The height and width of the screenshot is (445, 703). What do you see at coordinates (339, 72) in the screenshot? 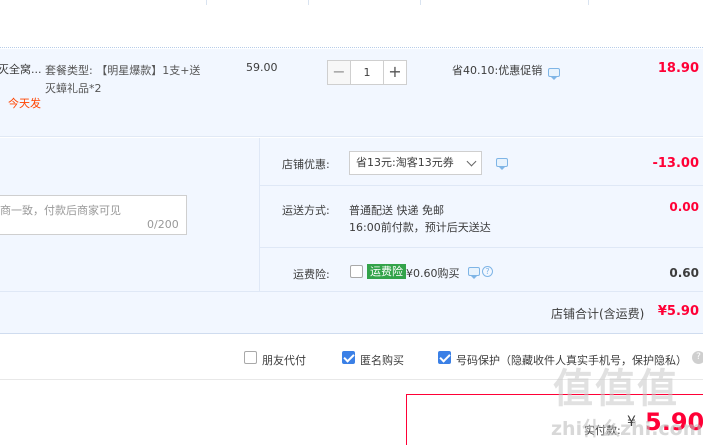
I see `quantity-decrease-button: −` at bounding box center [339, 72].